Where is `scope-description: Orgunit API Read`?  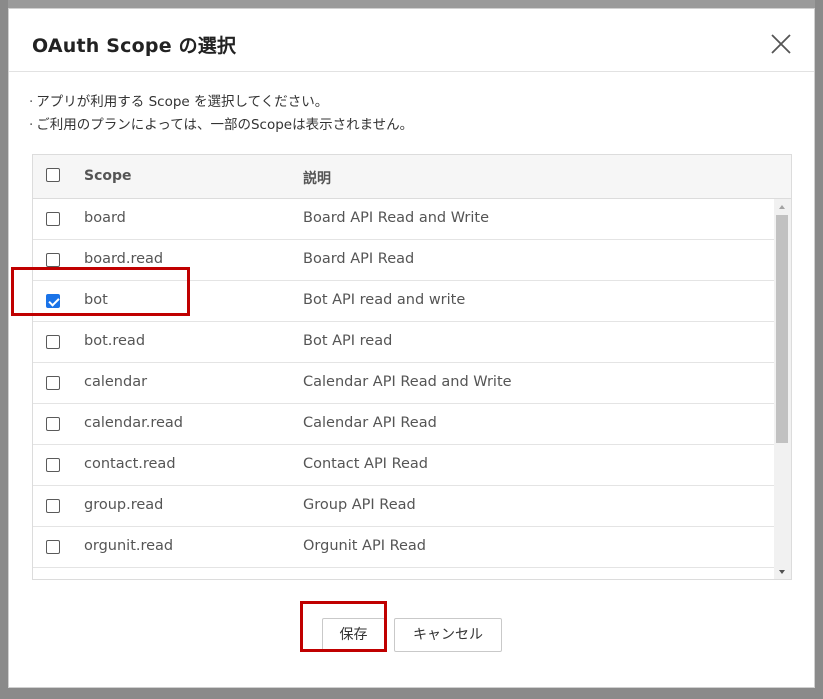 scope-description: Orgunit API Read is located at coordinates (365, 546).